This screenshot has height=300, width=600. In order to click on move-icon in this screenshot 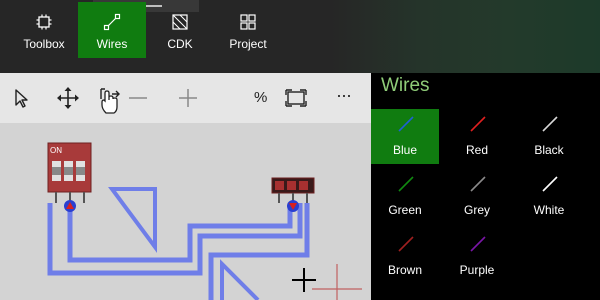, I will do `click(68, 98)`.